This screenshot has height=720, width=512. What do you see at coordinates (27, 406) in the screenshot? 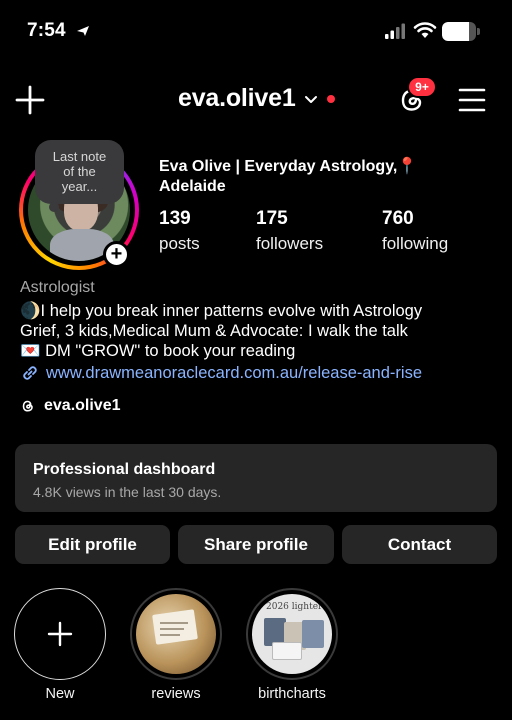
I see `threads-icon` at bounding box center [27, 406].